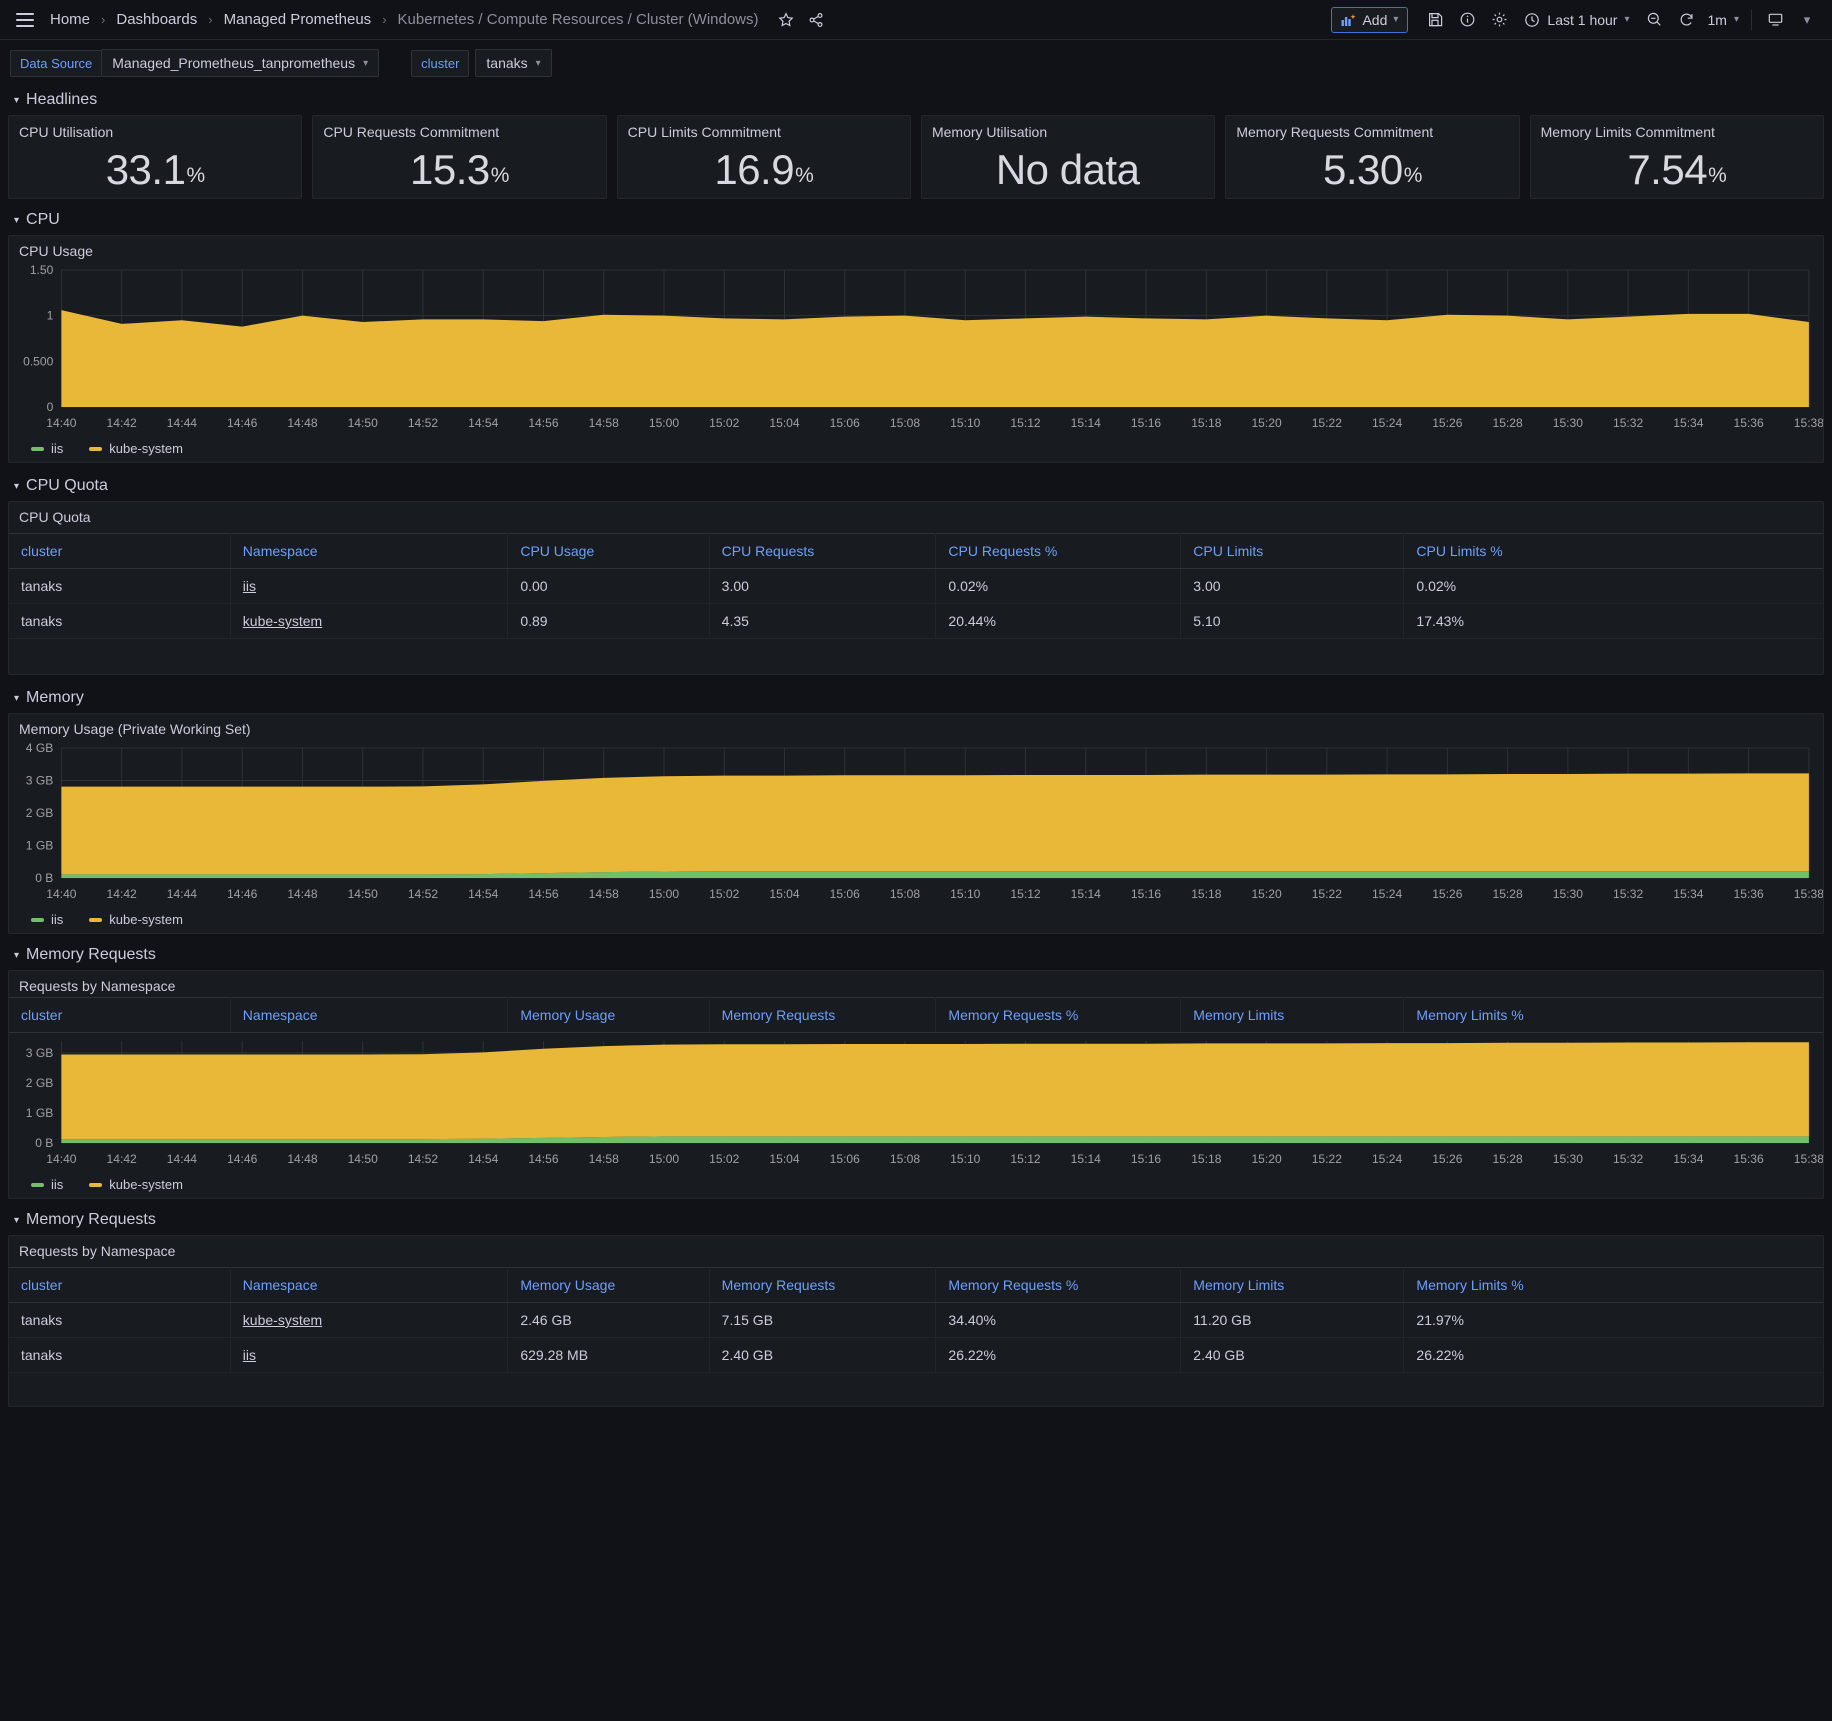 The image size is (1832, 1721). Describe the element at coordinates (664, 423) in the screenshot. I see `x-axis-tick-label: 15:00` at that location.